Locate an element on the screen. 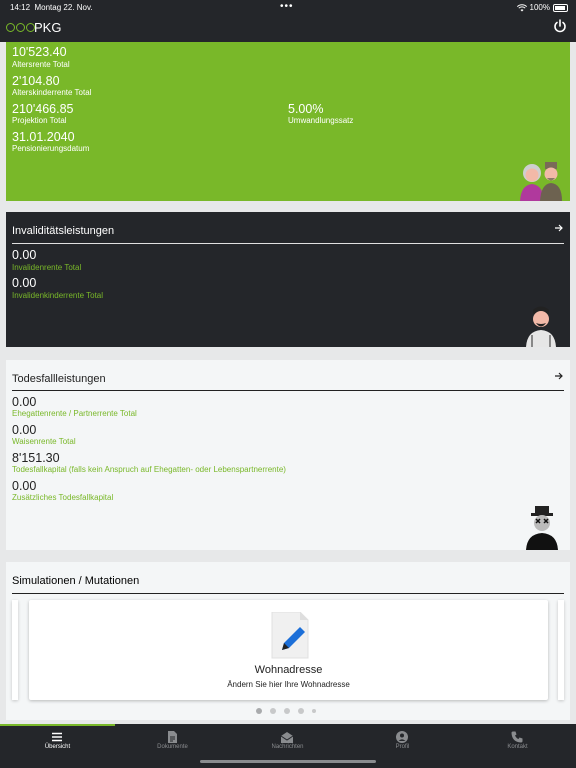  alterskinderrente-label: Alterskinderrente Total is located at coordinates (52, 92).